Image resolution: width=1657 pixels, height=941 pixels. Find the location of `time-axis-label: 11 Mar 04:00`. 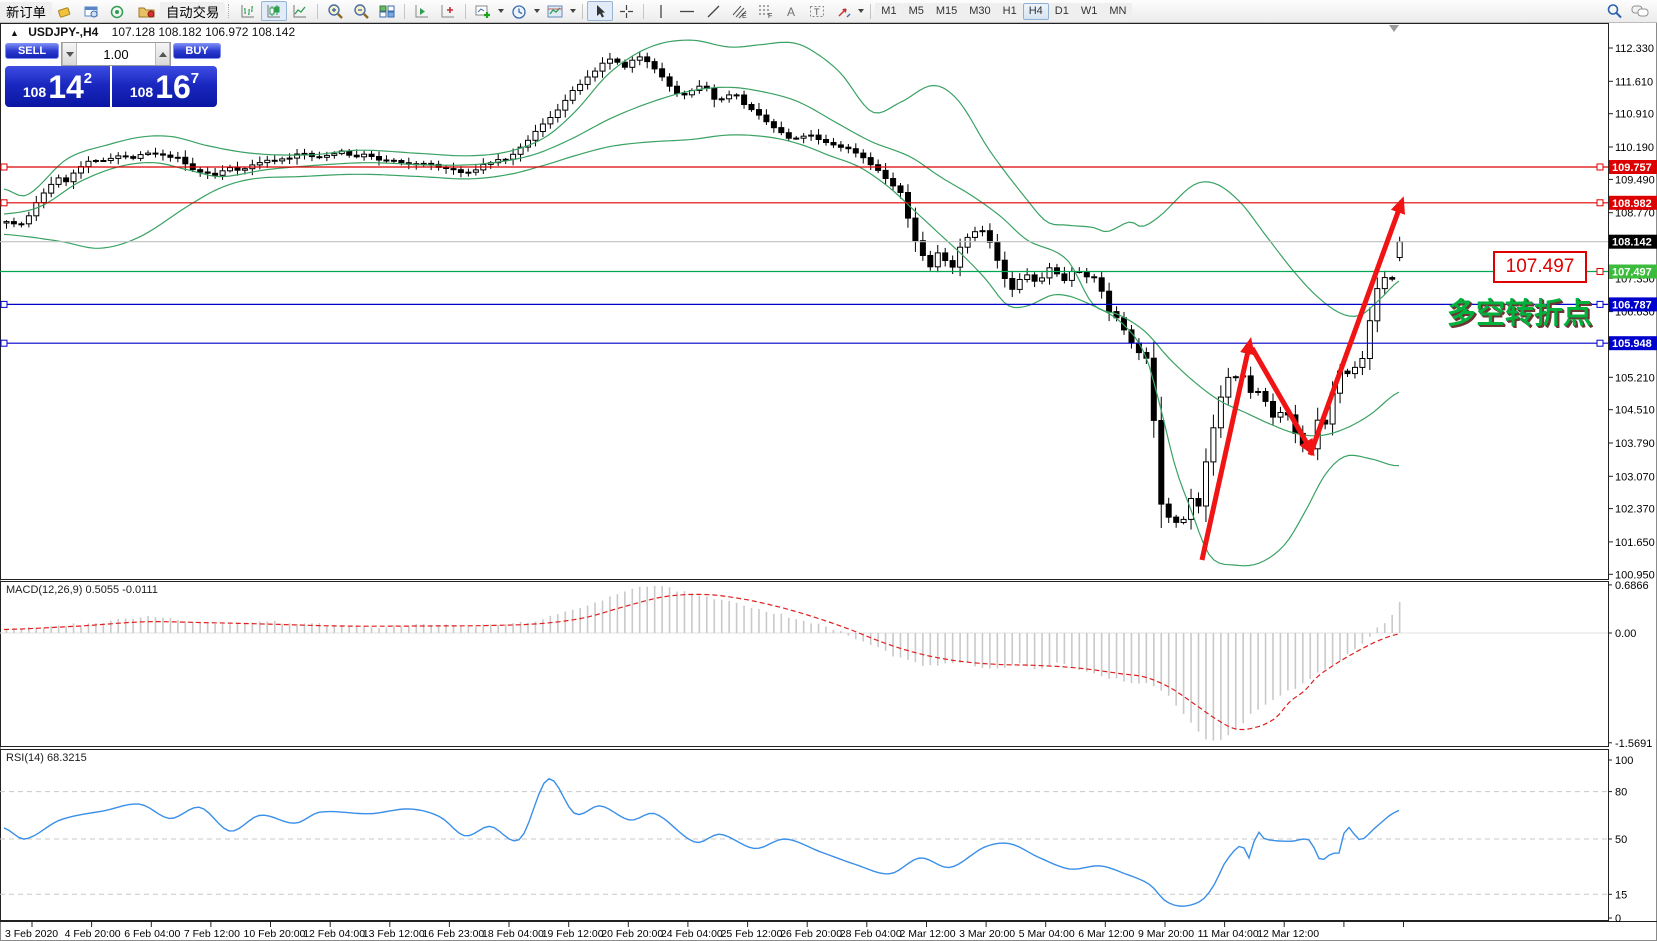

time-axis-label: 11 Mar 04:00 is located at coordinates (1228, 934).